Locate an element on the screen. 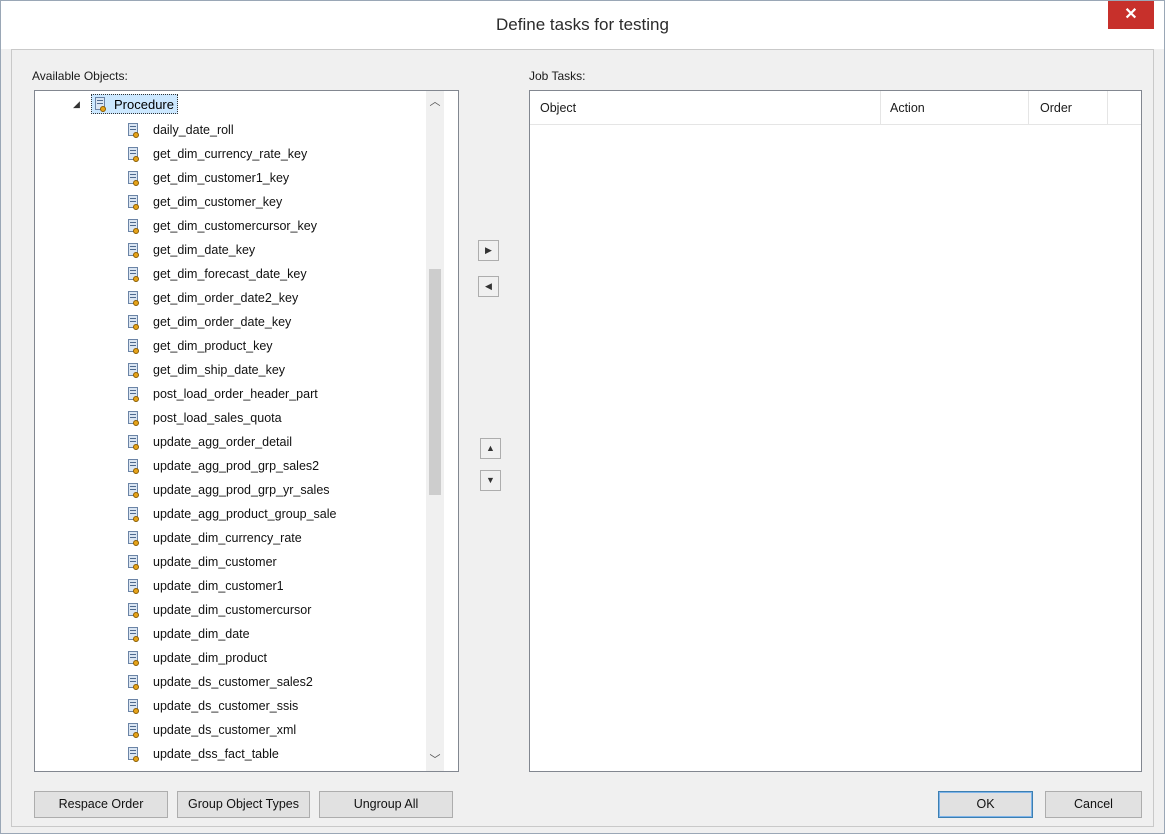 This screenshot has width=1165, height=834. tree-item: get_dim_product_key is located at coordinates (232, 346).